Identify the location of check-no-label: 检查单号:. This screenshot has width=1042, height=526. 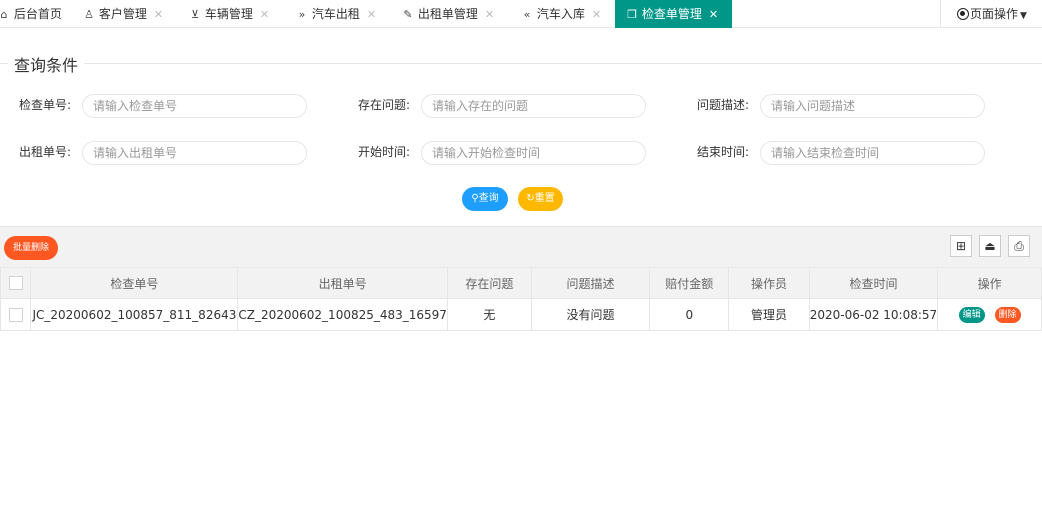
(45, 105).